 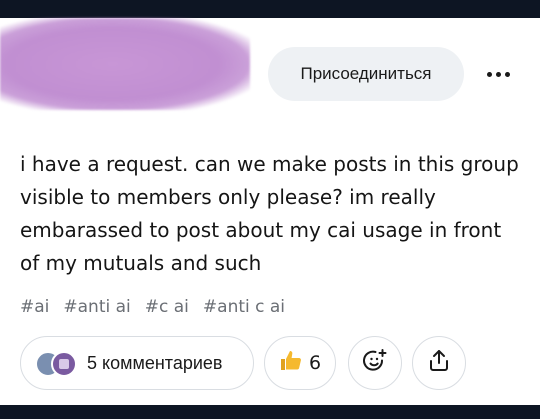 I want to click on hashtag-list: #ai #anti ai #c ai #anti c ai, so click(x=152, y=307).